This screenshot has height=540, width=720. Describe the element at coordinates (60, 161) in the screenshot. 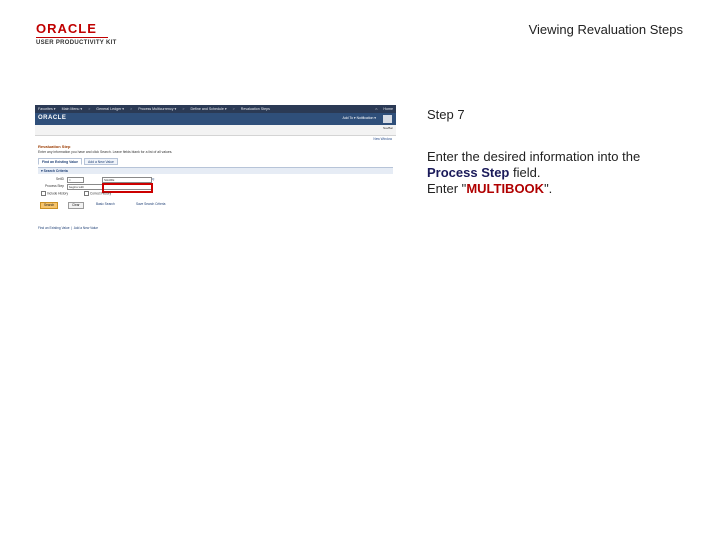

I see `tab-find-existing-value: Find an Existing Value` at that location.